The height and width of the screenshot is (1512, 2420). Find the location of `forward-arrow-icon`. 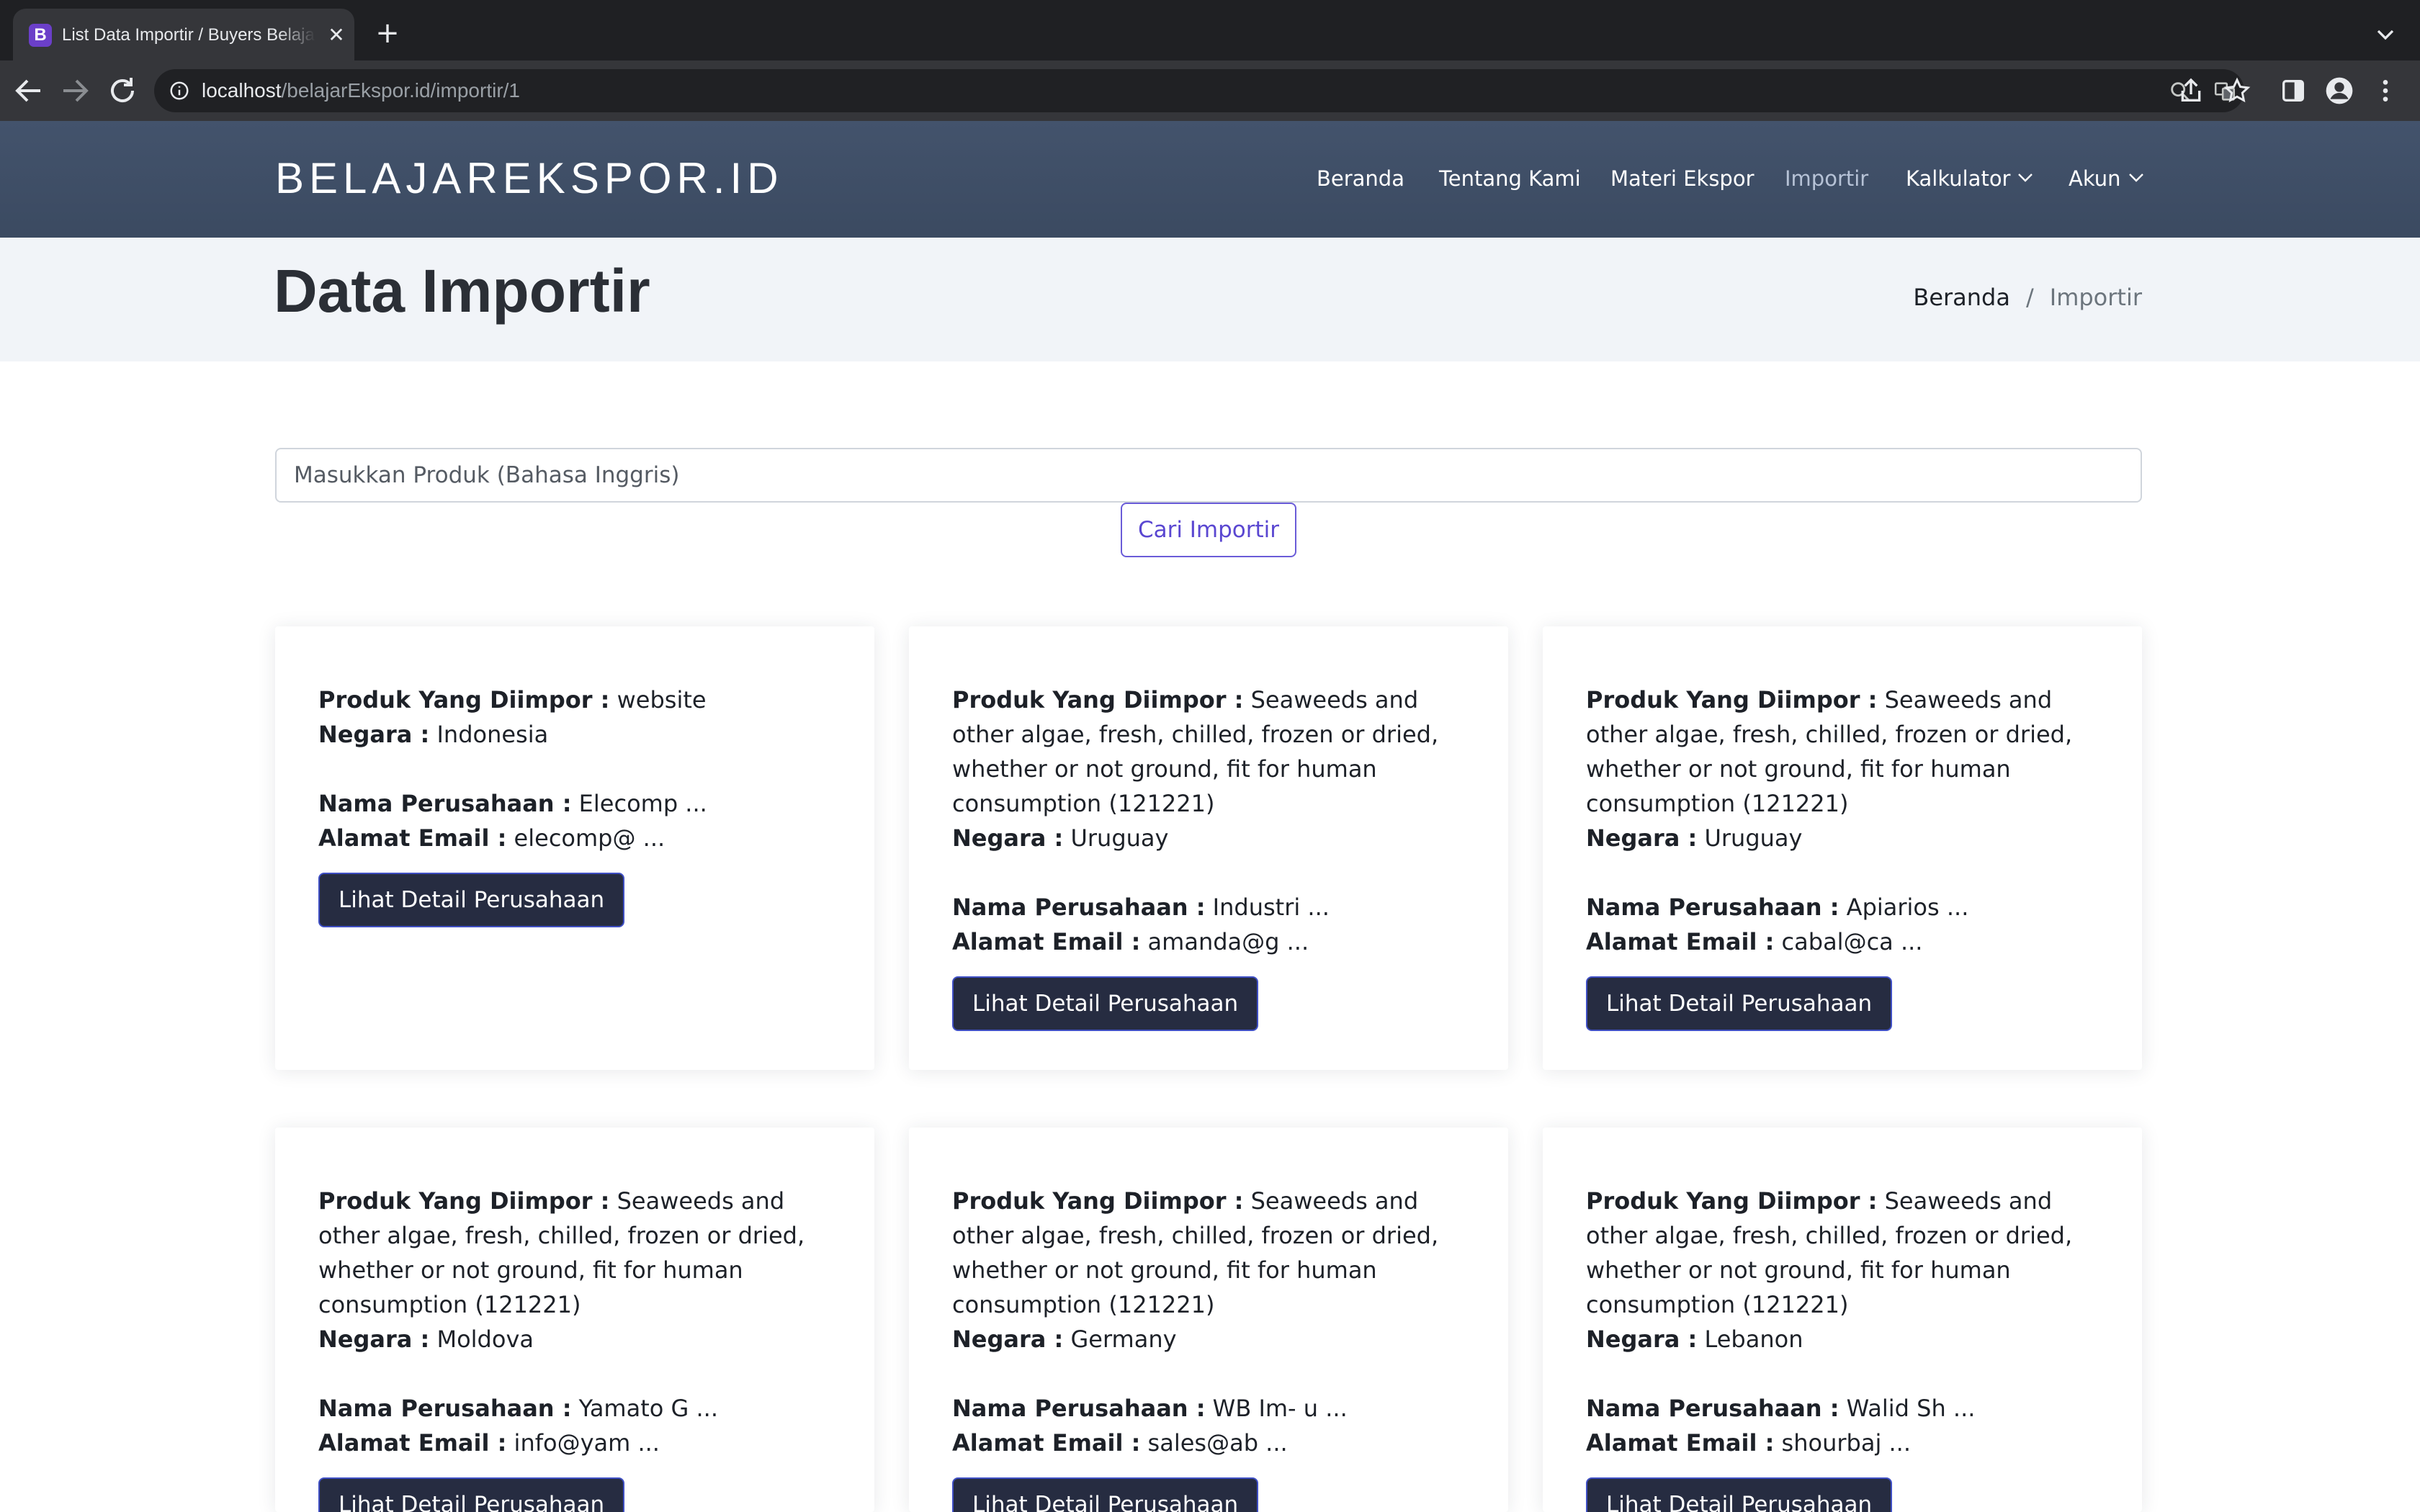

forward-arrow-icon is located at coordinates (75, 90).